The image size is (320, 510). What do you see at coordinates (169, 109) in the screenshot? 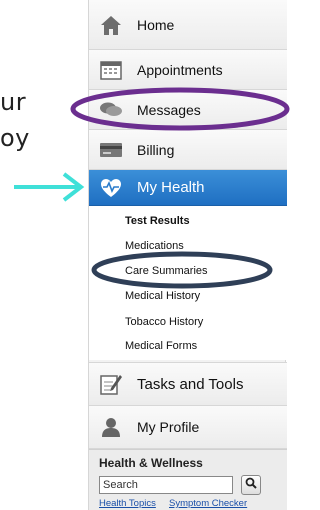
I see `nav-label-messages: Messages` at bounding box center [169, 109].